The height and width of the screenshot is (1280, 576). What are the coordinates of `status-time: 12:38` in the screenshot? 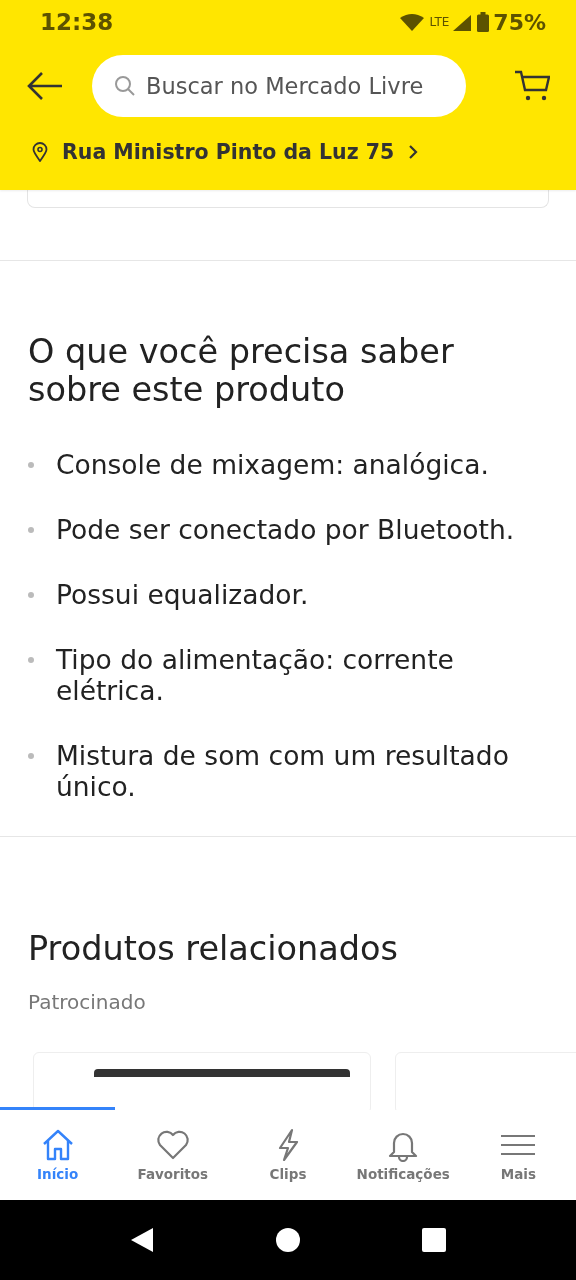 It's located at (77, 22).